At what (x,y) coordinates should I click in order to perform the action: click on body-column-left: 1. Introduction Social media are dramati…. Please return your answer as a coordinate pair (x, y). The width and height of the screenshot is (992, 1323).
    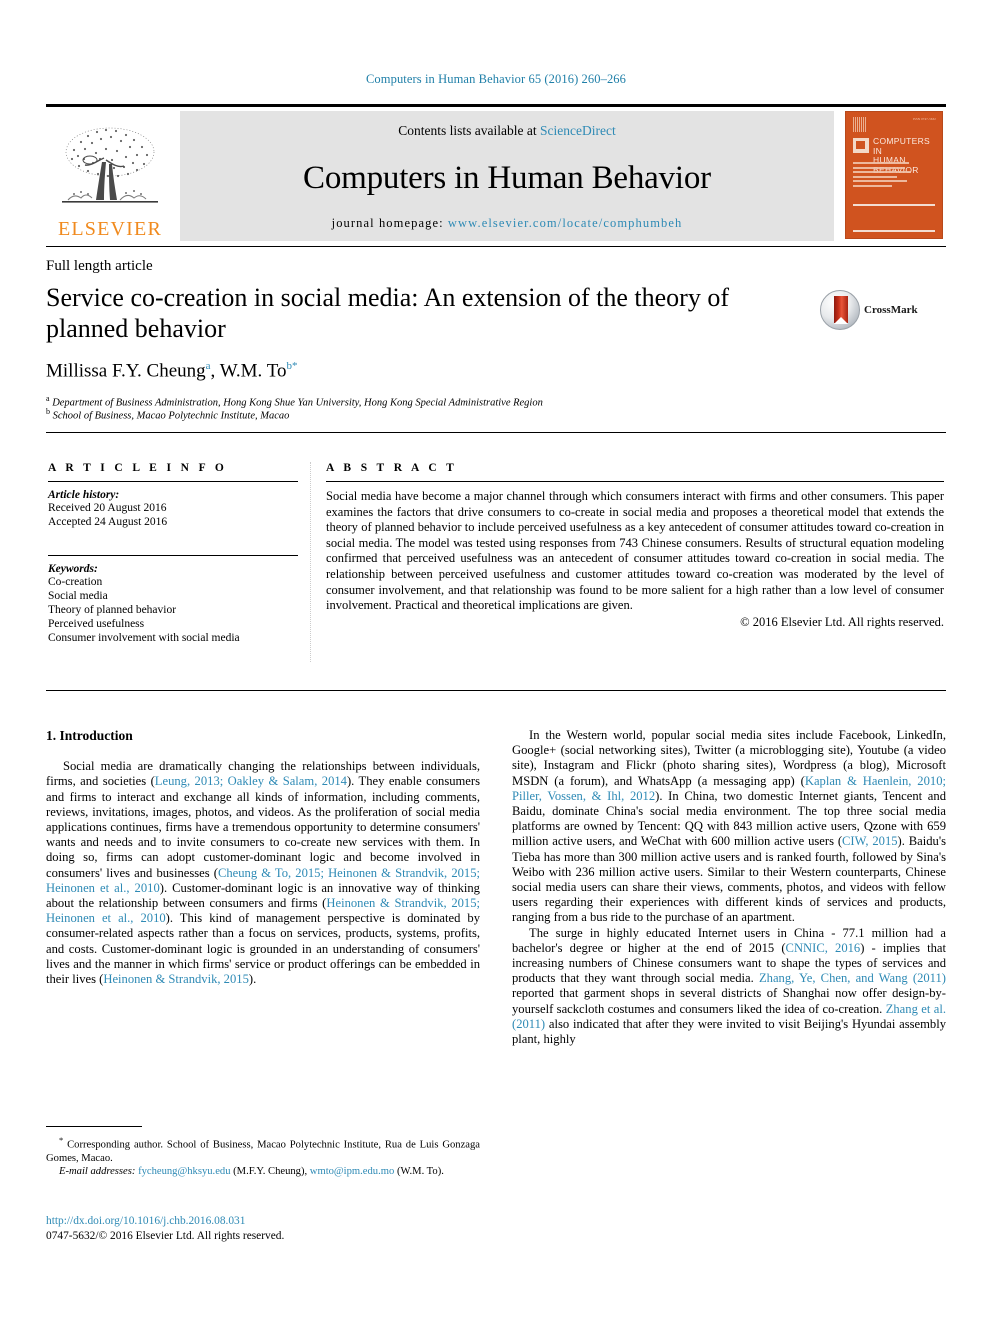
    Looking at the image, I should click on (263, 857).